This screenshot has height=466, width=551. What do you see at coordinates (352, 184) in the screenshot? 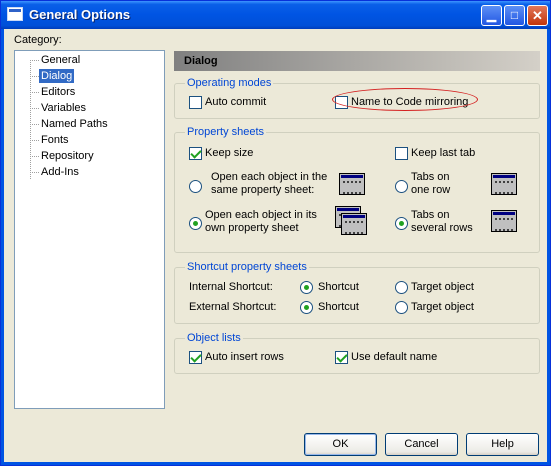
I see `single-window-icon` at bounding box center [352, 184].